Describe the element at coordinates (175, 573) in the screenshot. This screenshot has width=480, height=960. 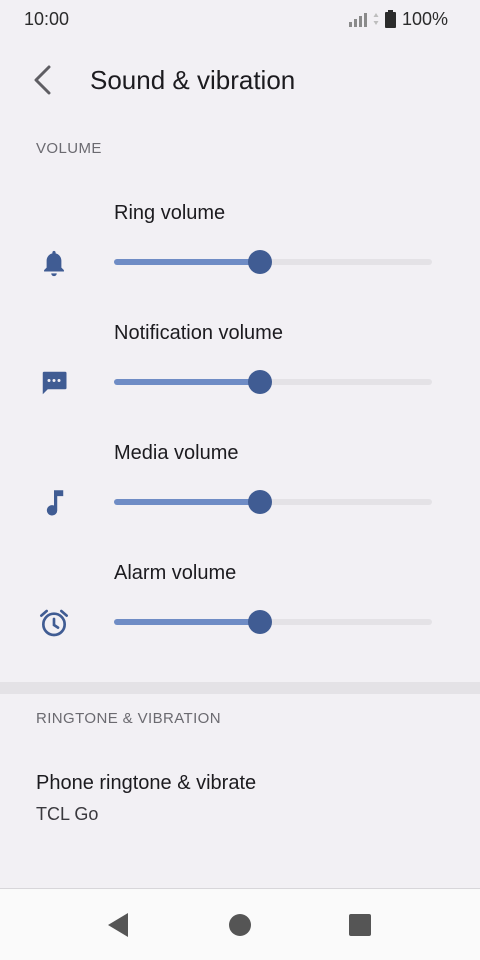
I see `alarm-volume-label: Alarm volume` at that location.